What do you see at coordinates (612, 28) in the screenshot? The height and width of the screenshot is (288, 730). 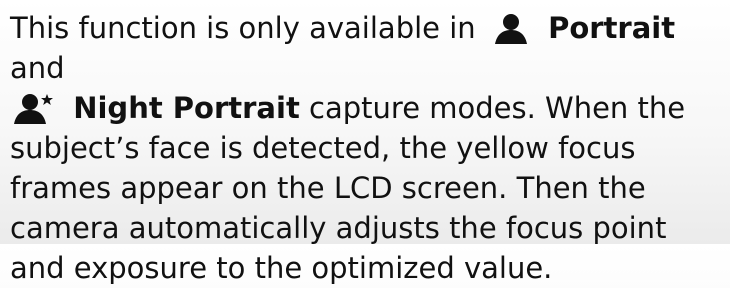 I see `portrait-mode-label: Portrait` at bounding box center [612, 28].